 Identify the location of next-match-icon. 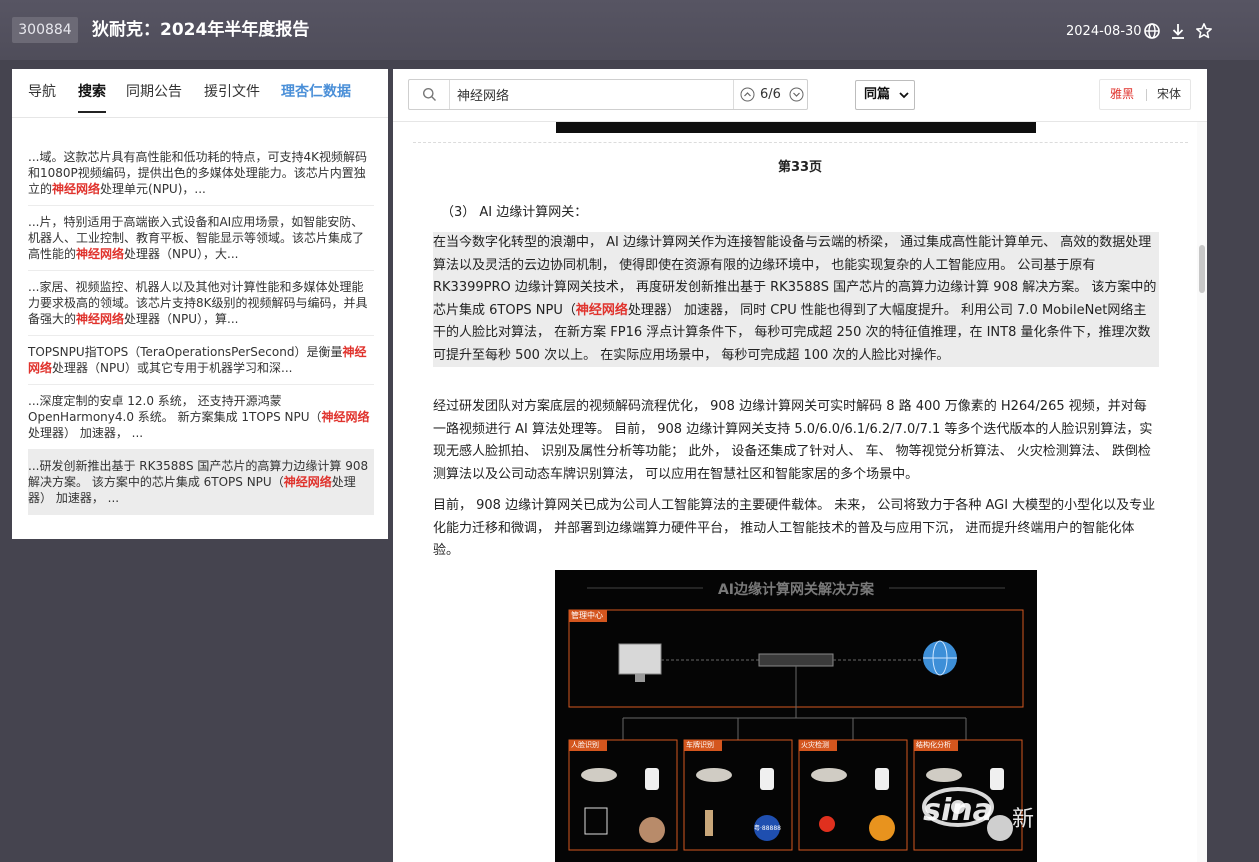
(796, 94).